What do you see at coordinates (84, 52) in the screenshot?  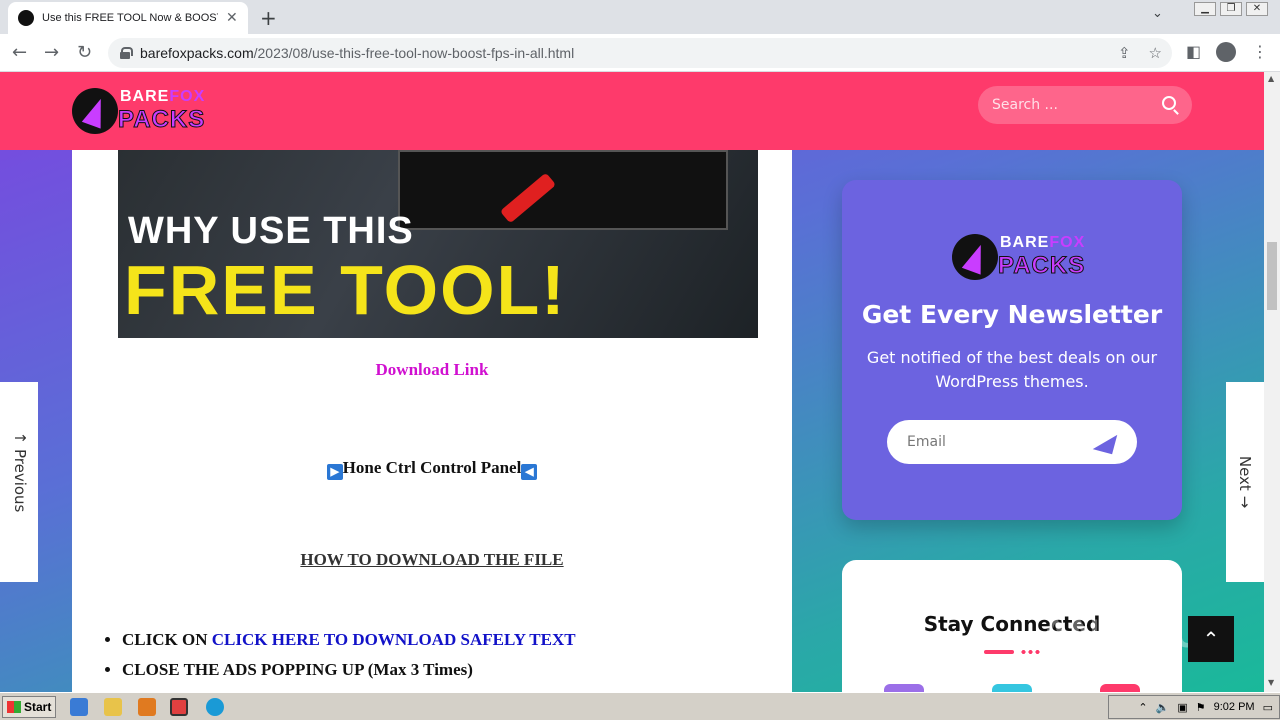 I see `reload-icon: ↻` at bounding box center [84, 52].